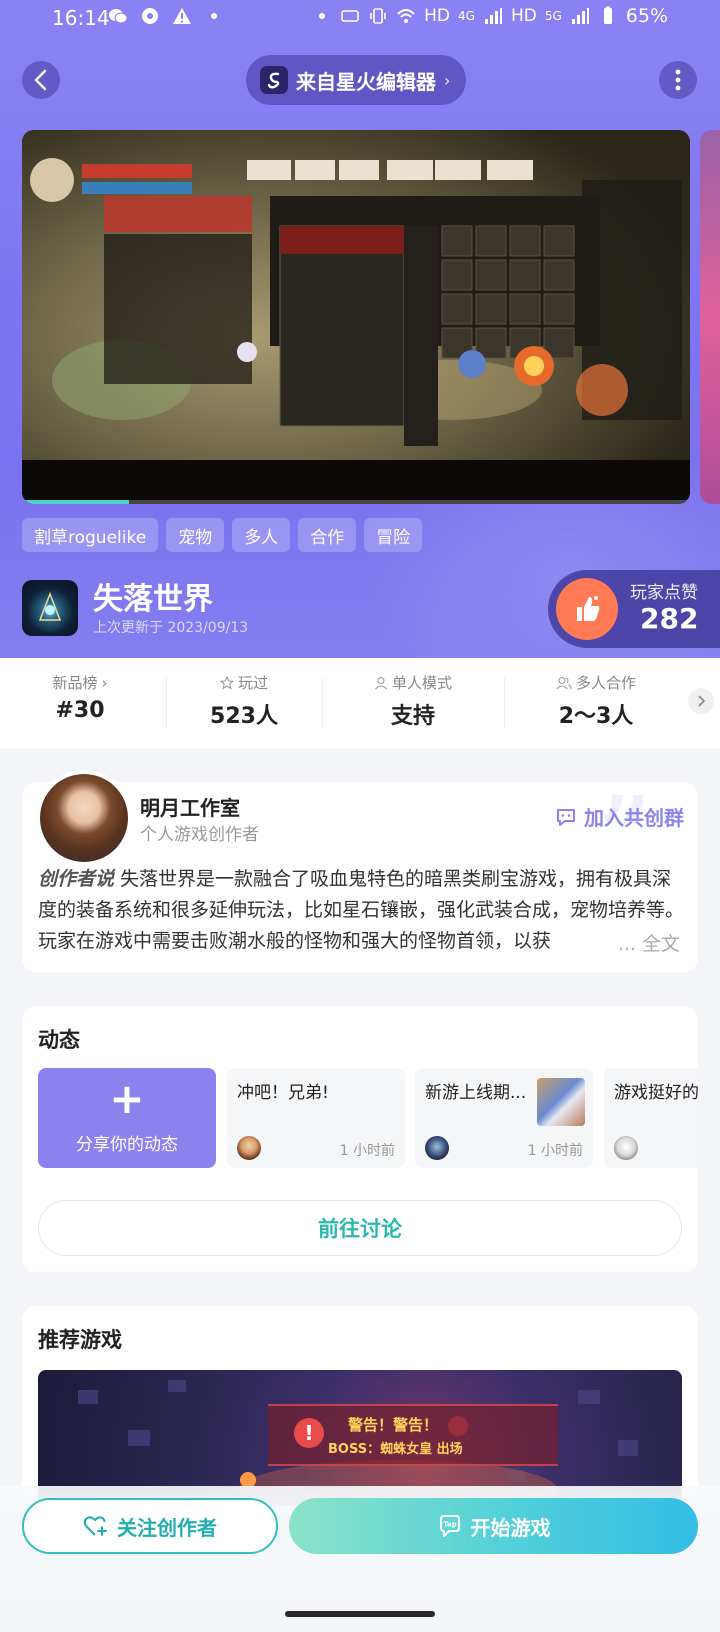 This screenshot has height=1632, width=720. I want to click on wechat-icon, so click(118, 16).